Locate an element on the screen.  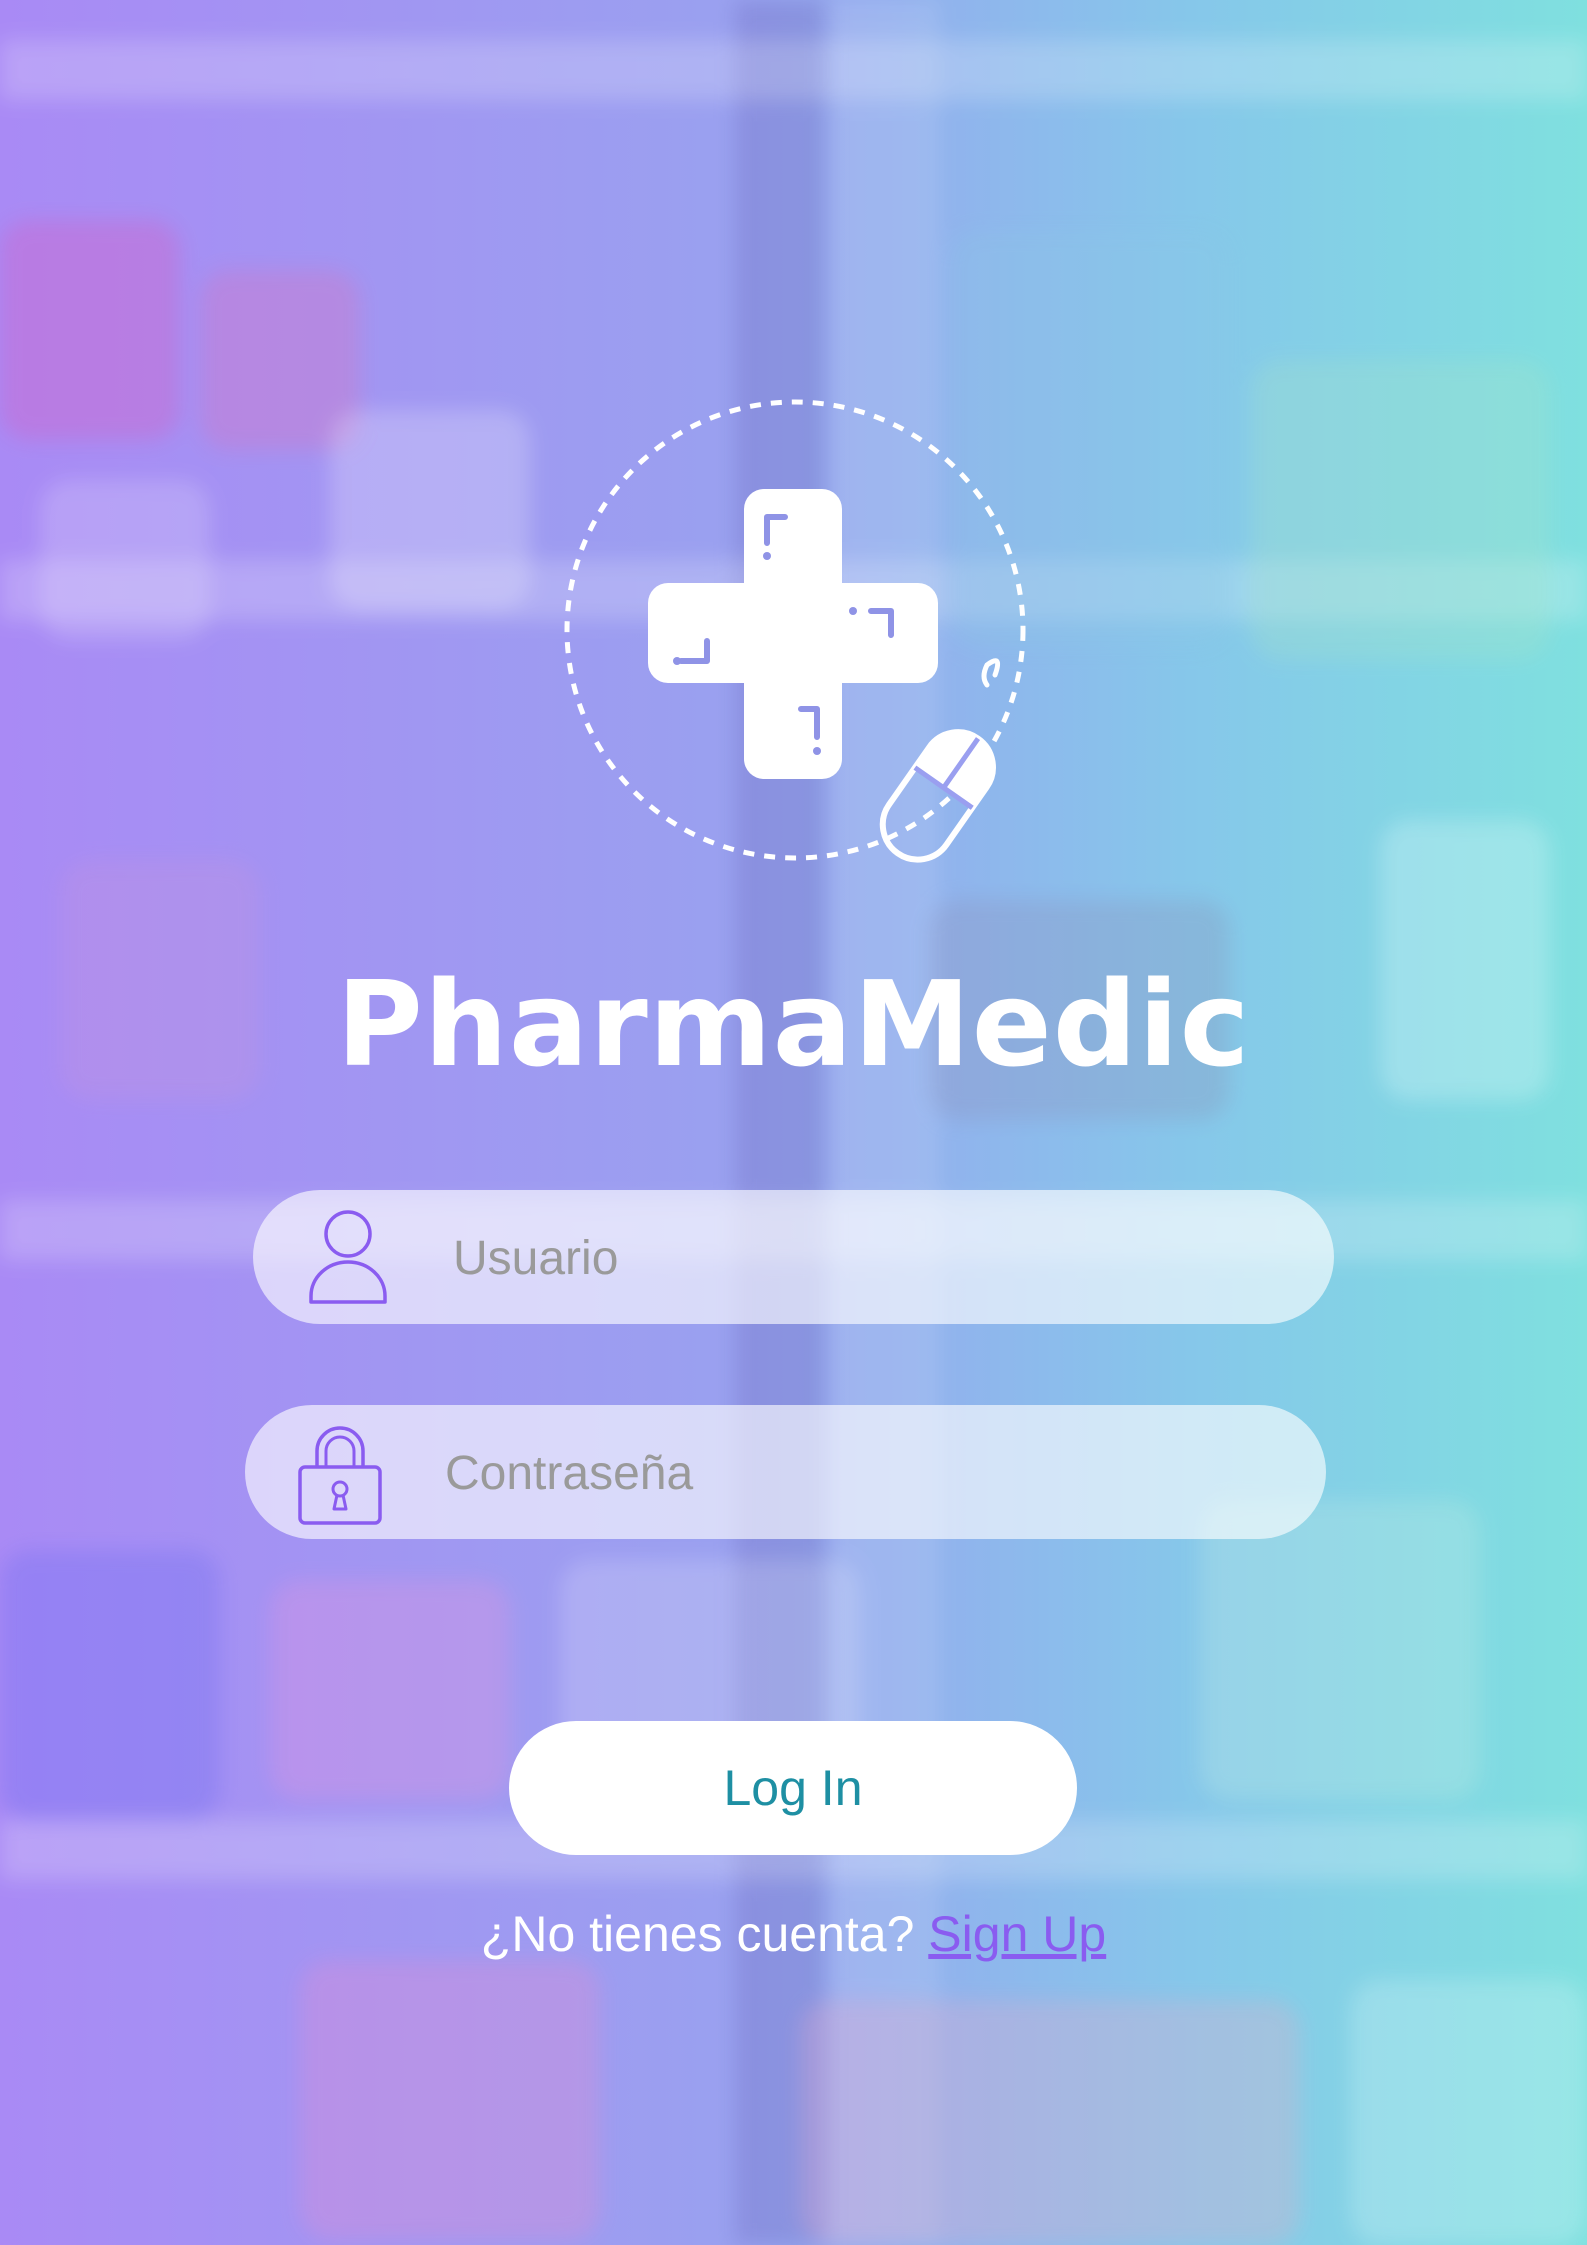
username-input is located at coordinates (853, 1258).